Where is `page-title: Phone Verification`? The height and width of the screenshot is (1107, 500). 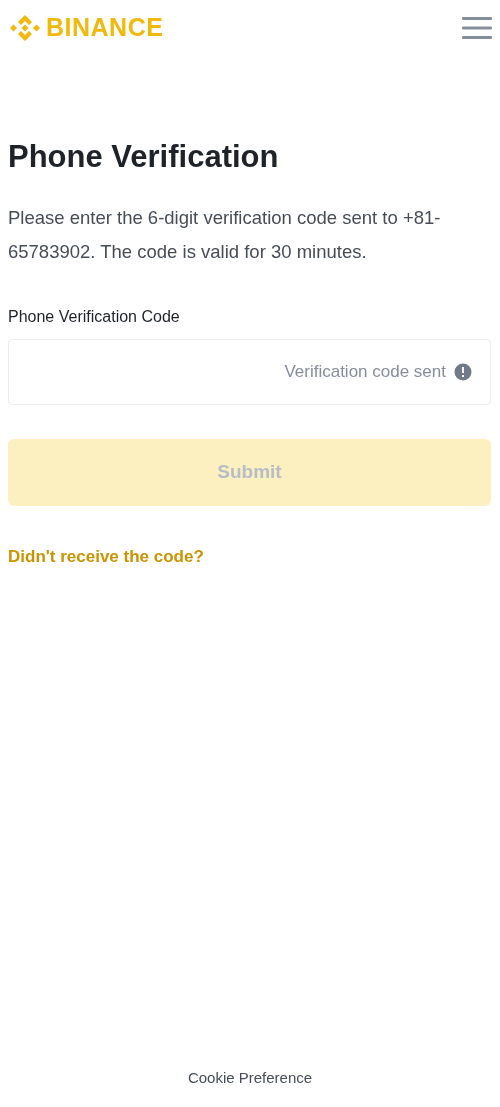 page-title: Phone Verification is located at coordinates (144, 157).